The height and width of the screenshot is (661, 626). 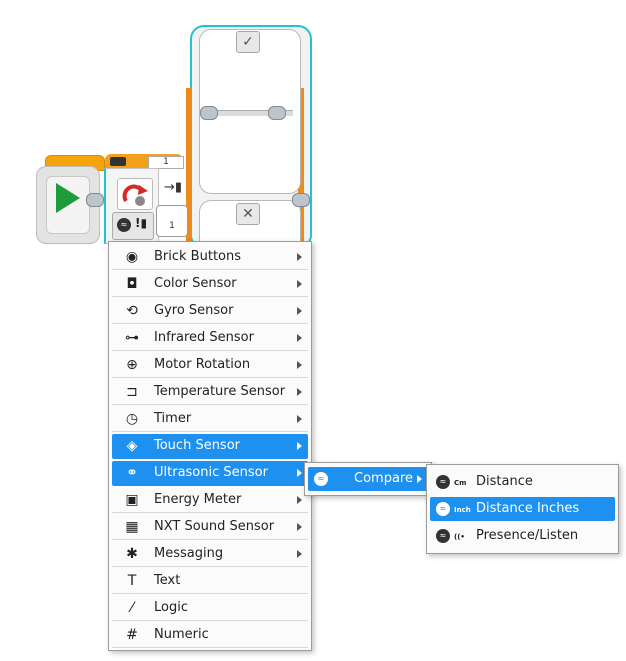 What do you see at coordinates (124, 225) in the screenshot?
I see `ultrasonic-mini-icon: ≈` at bounding box center [124, 225].